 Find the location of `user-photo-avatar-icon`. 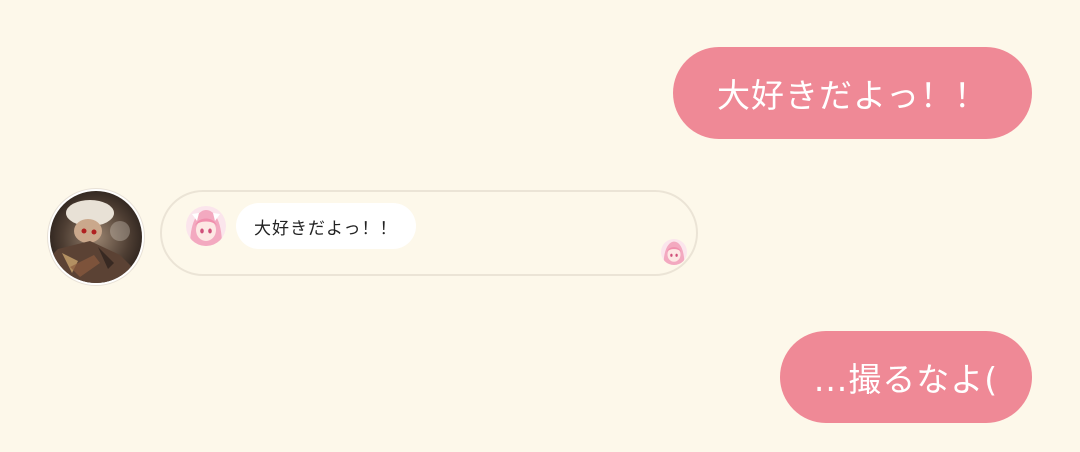

user-photo-avatar-icon is located at coordinates (96, 237).